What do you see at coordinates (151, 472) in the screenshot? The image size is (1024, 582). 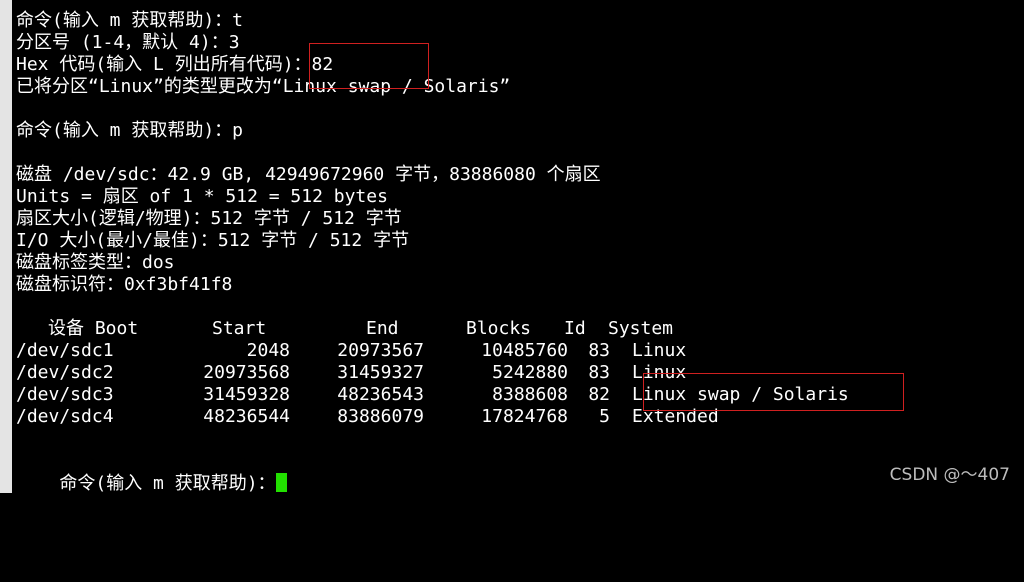 I see `final-prompt-line: 命令(输入 m 获取帮助)：` at bounding box center [151, 472].